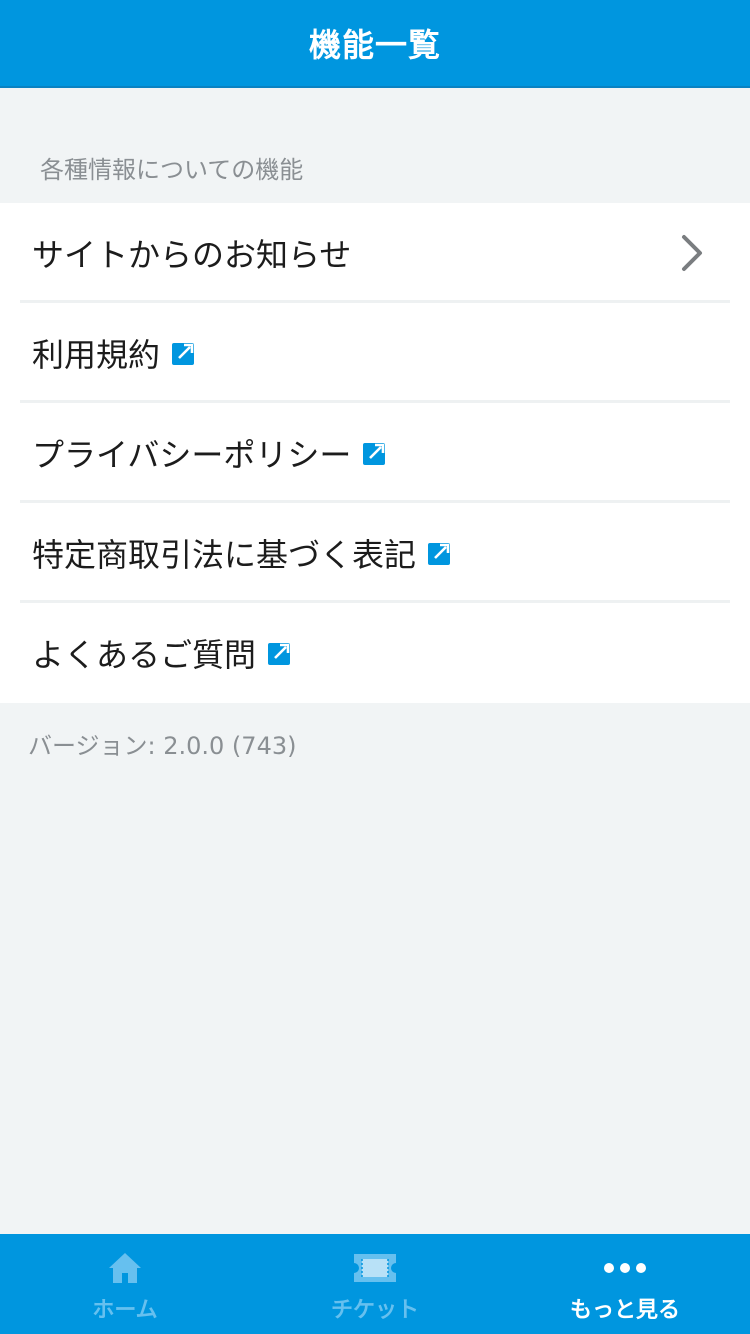  I want to click on more-icon, so click(625, 1268).